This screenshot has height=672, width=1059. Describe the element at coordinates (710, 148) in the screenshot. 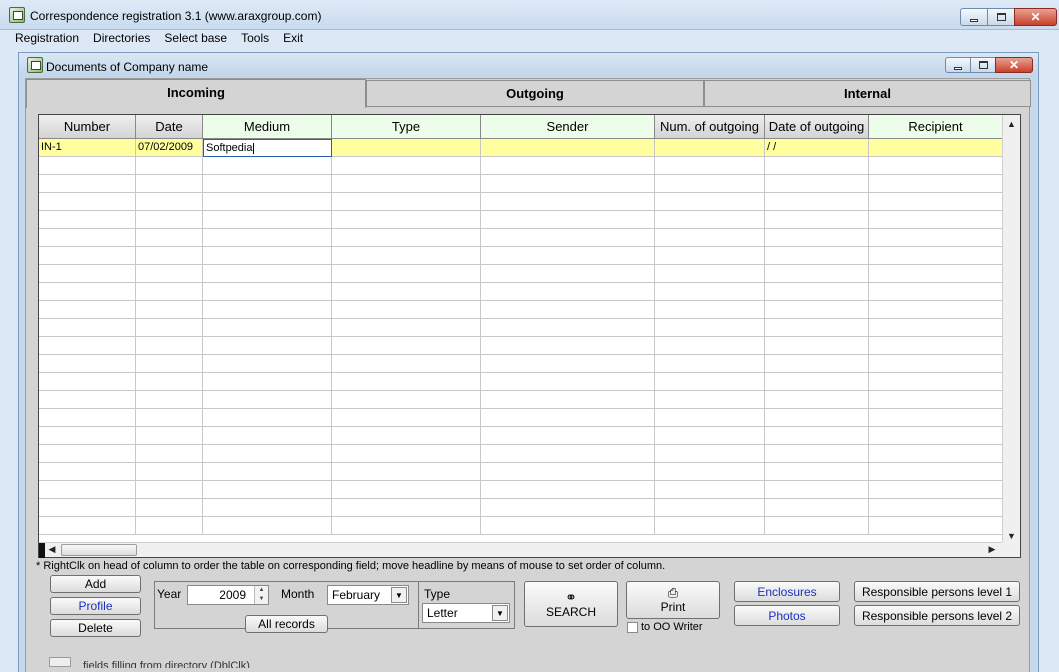

I see `cell-num-outgoing` at that location.